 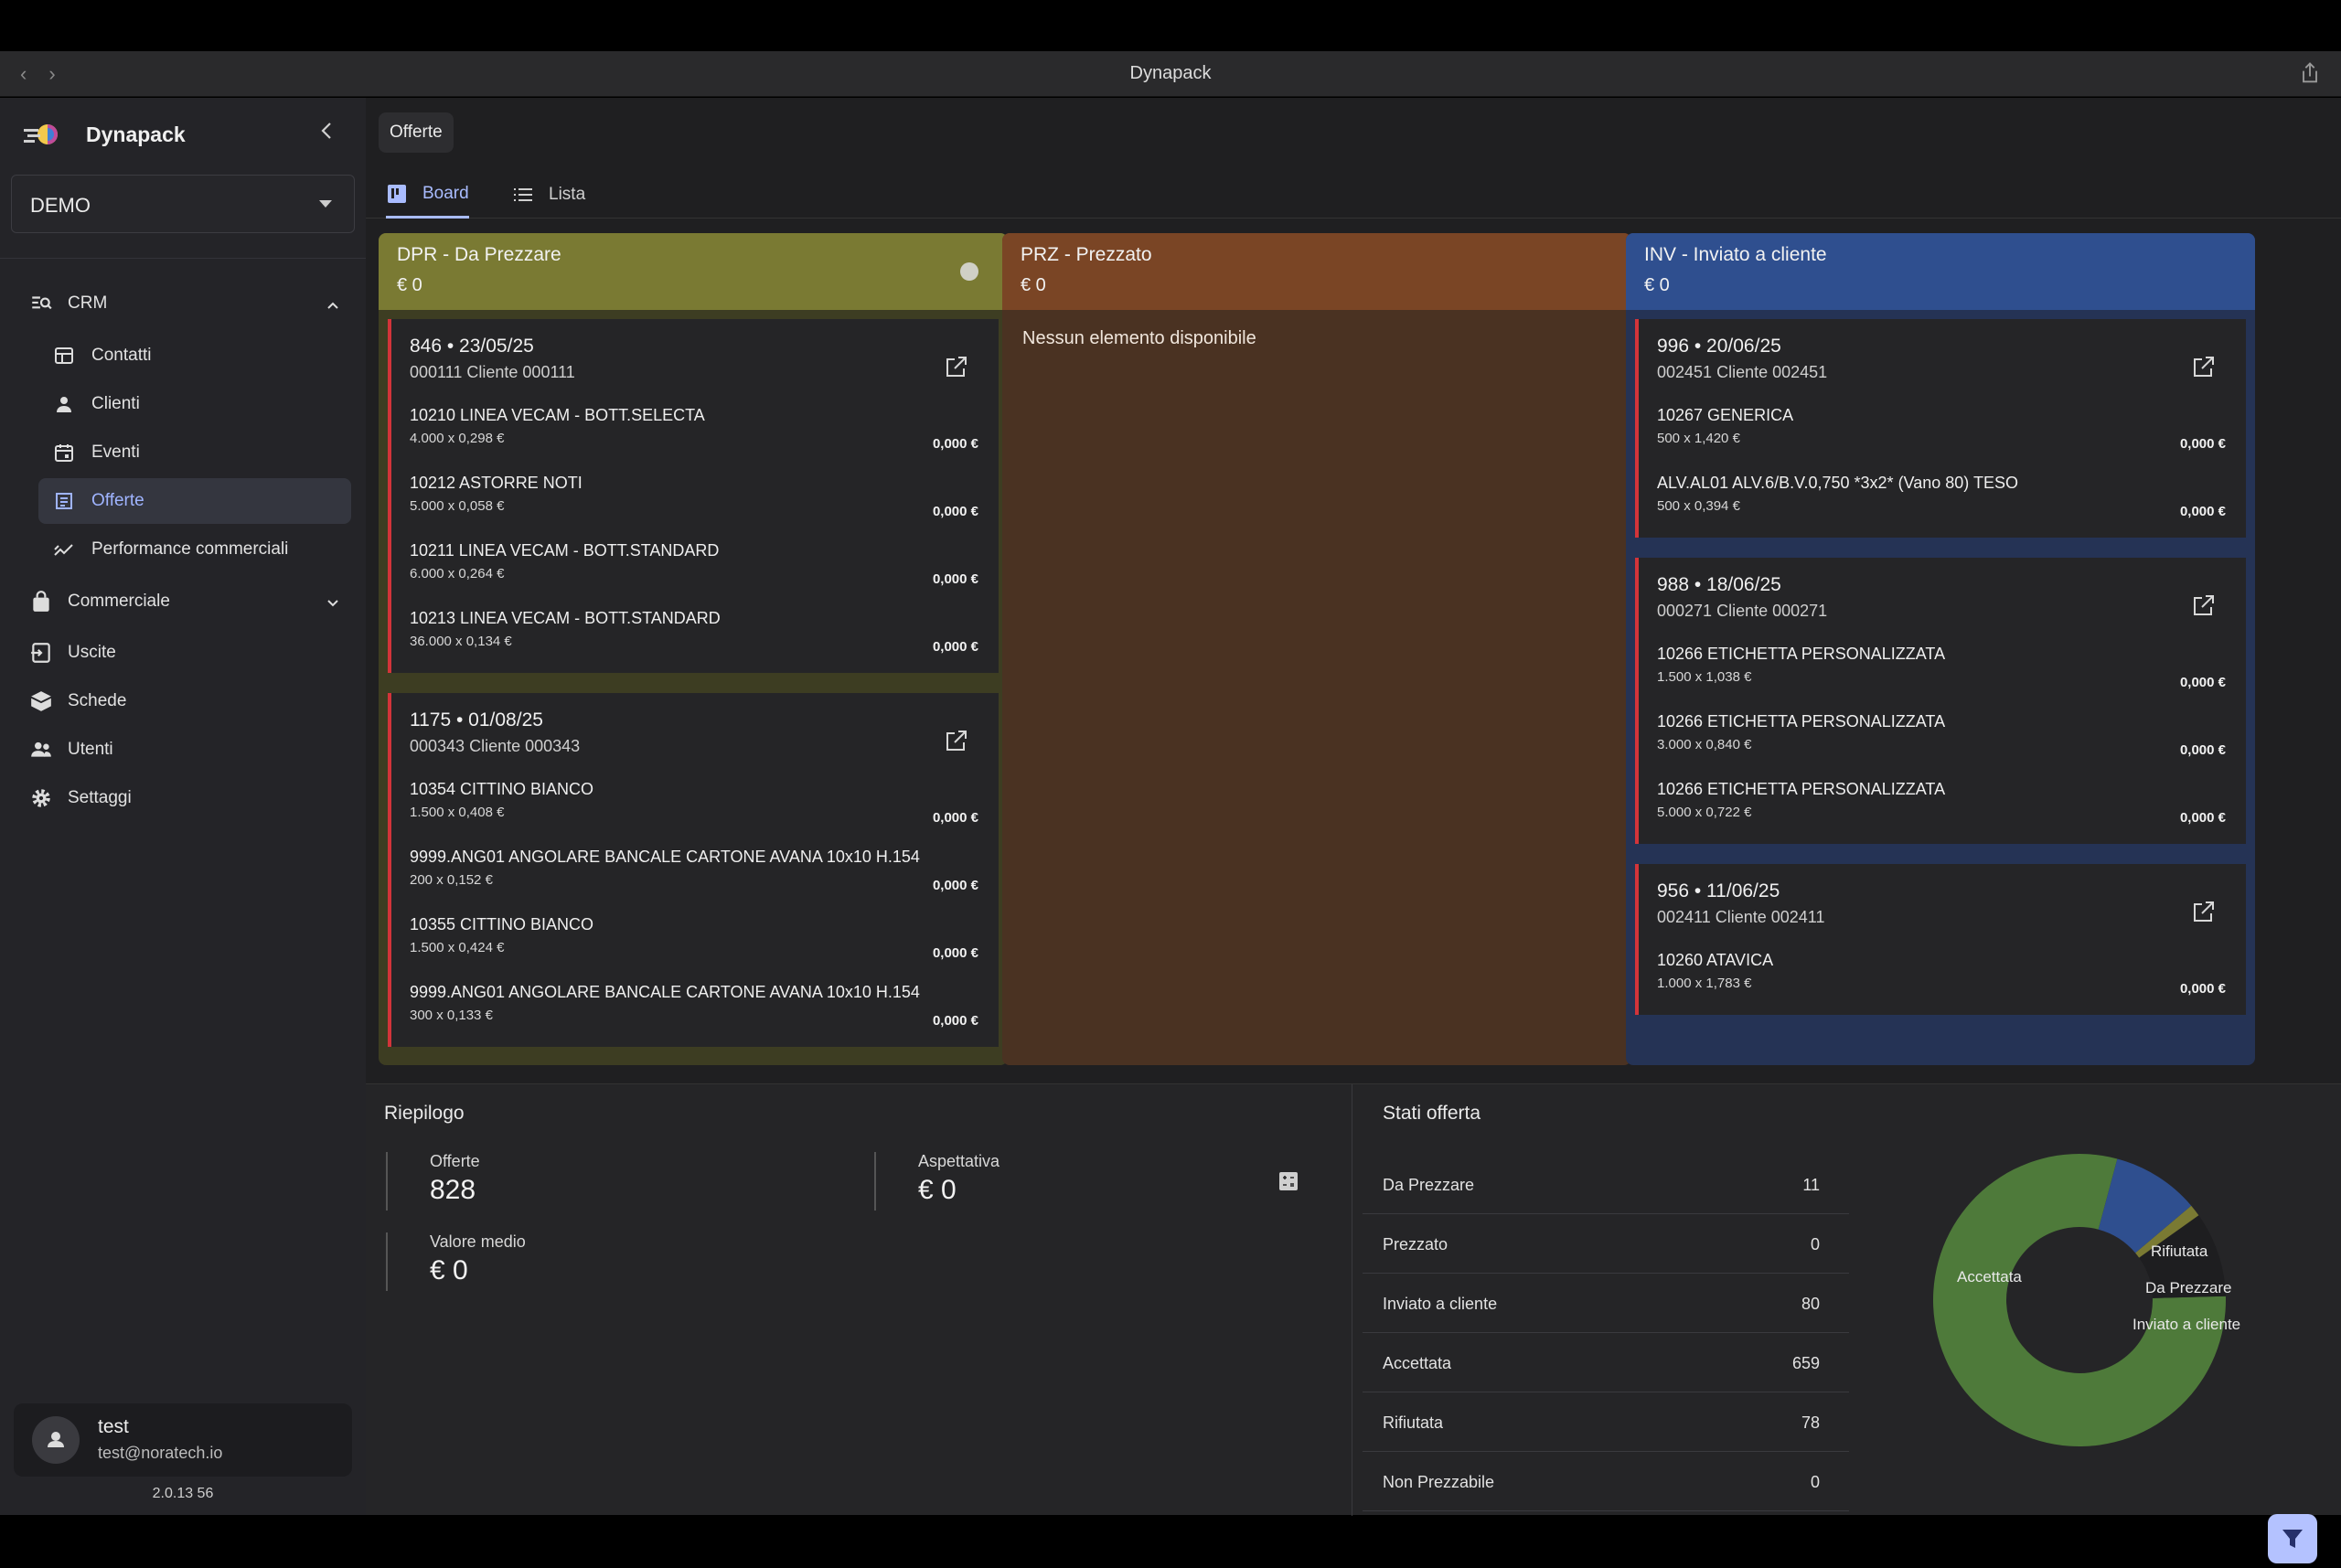 What do you see at coordinates (1317, 687) in the screenshot?
I see `column-body: Nessun elemento disponibile` at bounding box center [1317, 687].